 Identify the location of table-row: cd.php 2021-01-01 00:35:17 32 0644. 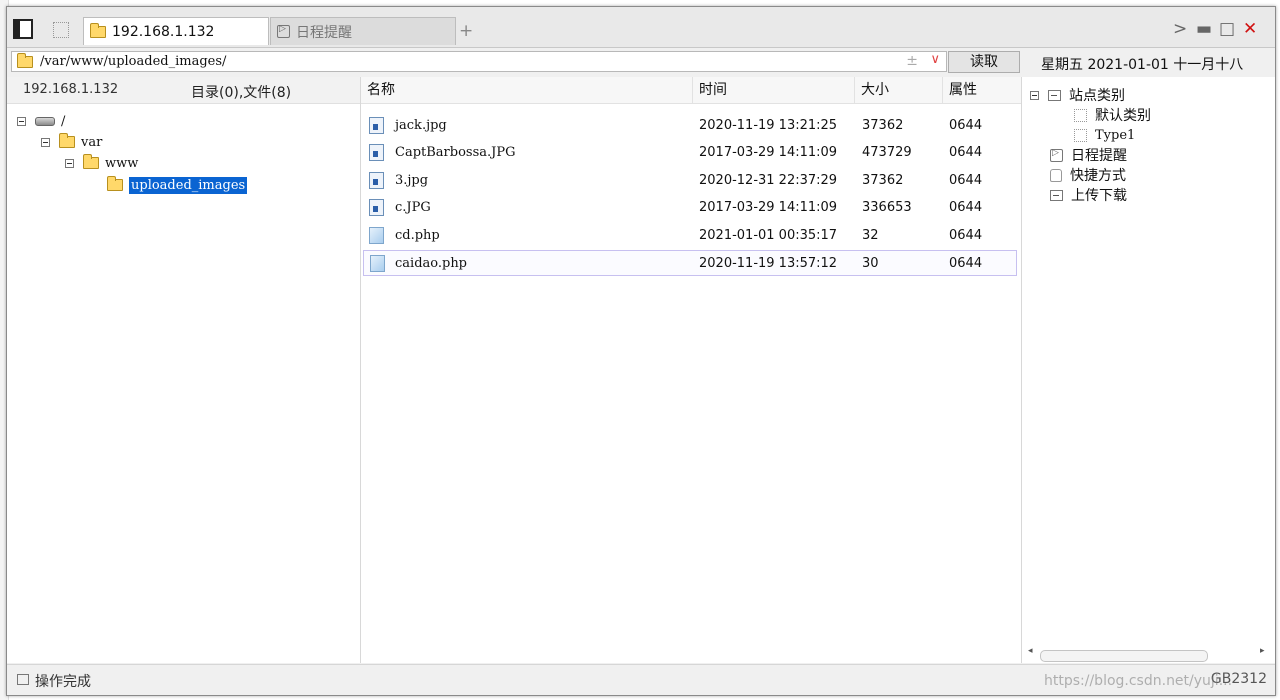
(690, 236).